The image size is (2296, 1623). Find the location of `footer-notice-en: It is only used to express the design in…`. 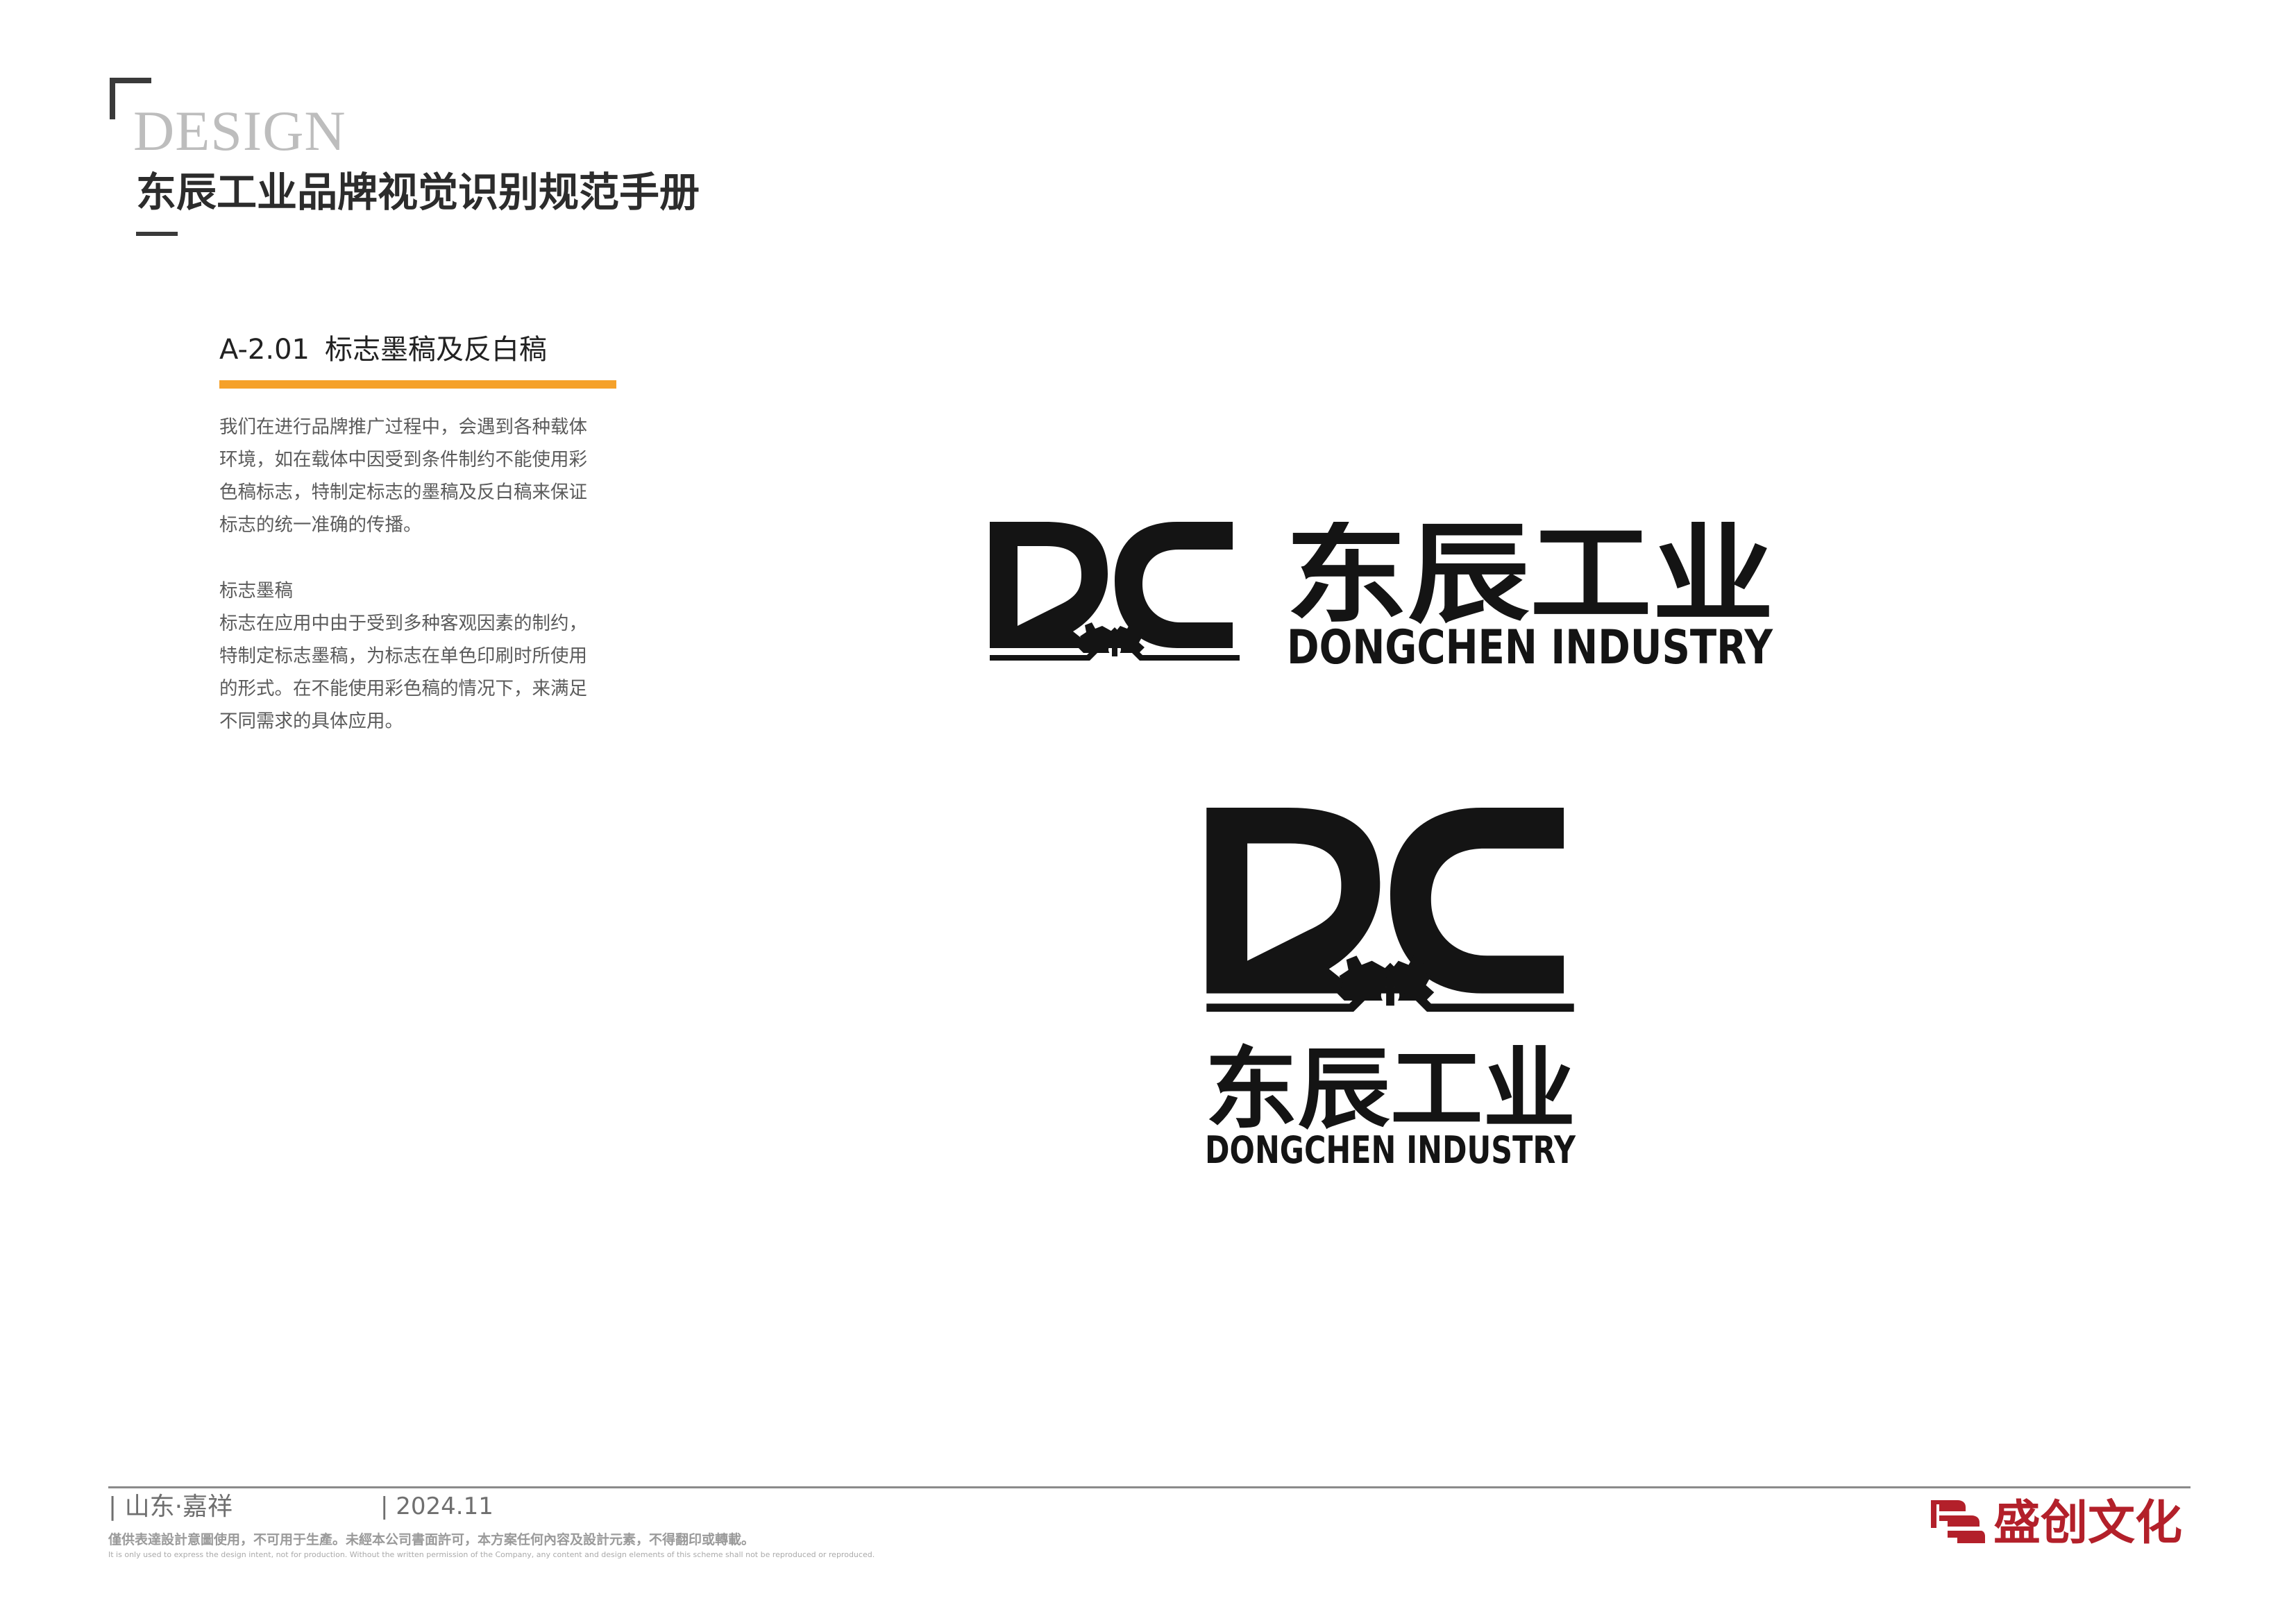

footer-notice-en: It is only used to express the design in… is located at coordinates (491, 1554).